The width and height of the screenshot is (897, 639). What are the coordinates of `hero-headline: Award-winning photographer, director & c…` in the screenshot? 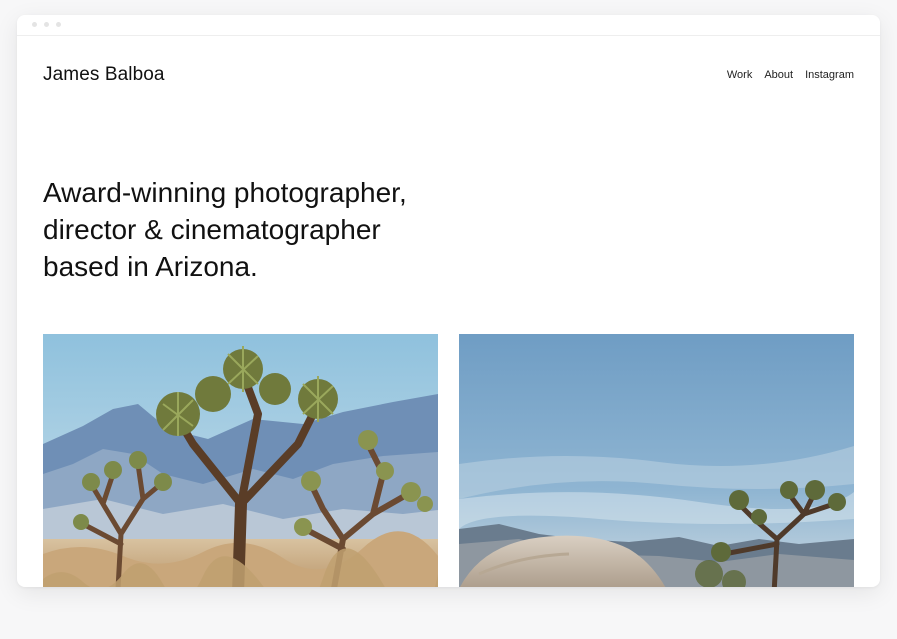 It's located at (253, 229).